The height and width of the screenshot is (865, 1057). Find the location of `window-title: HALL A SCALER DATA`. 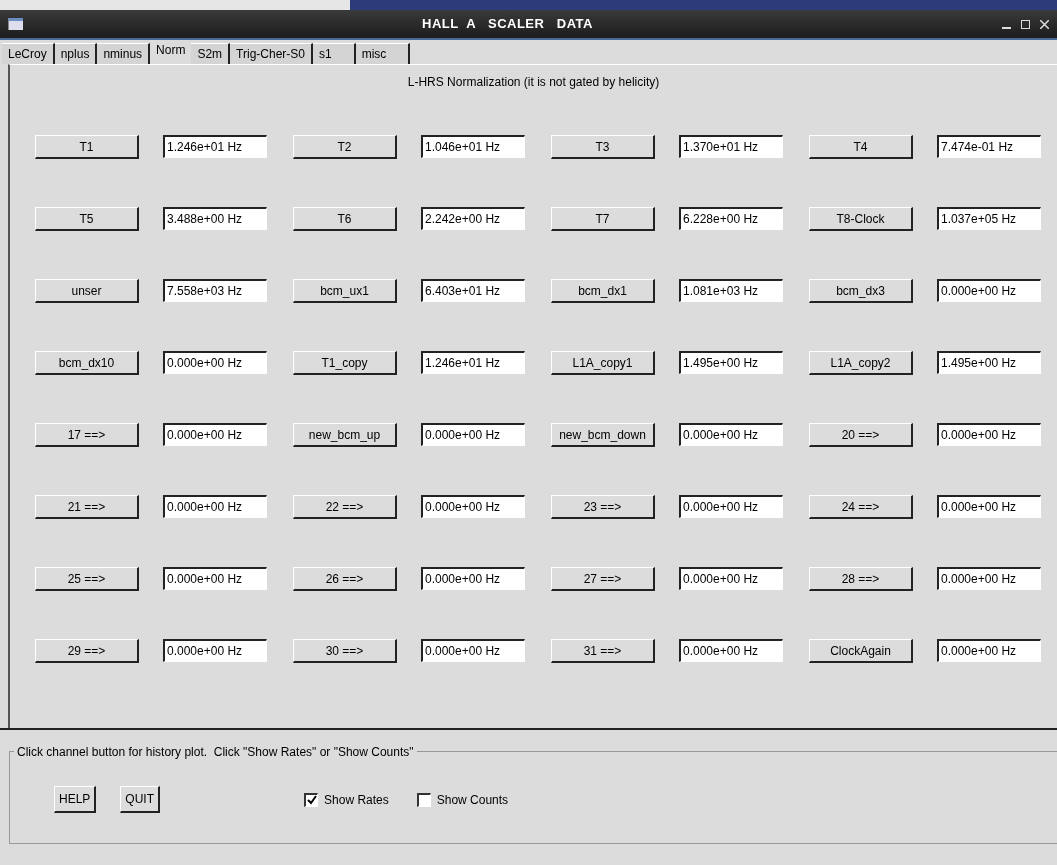

window-title: HALL A SCALER DATA is located at coordinates (507, 24).